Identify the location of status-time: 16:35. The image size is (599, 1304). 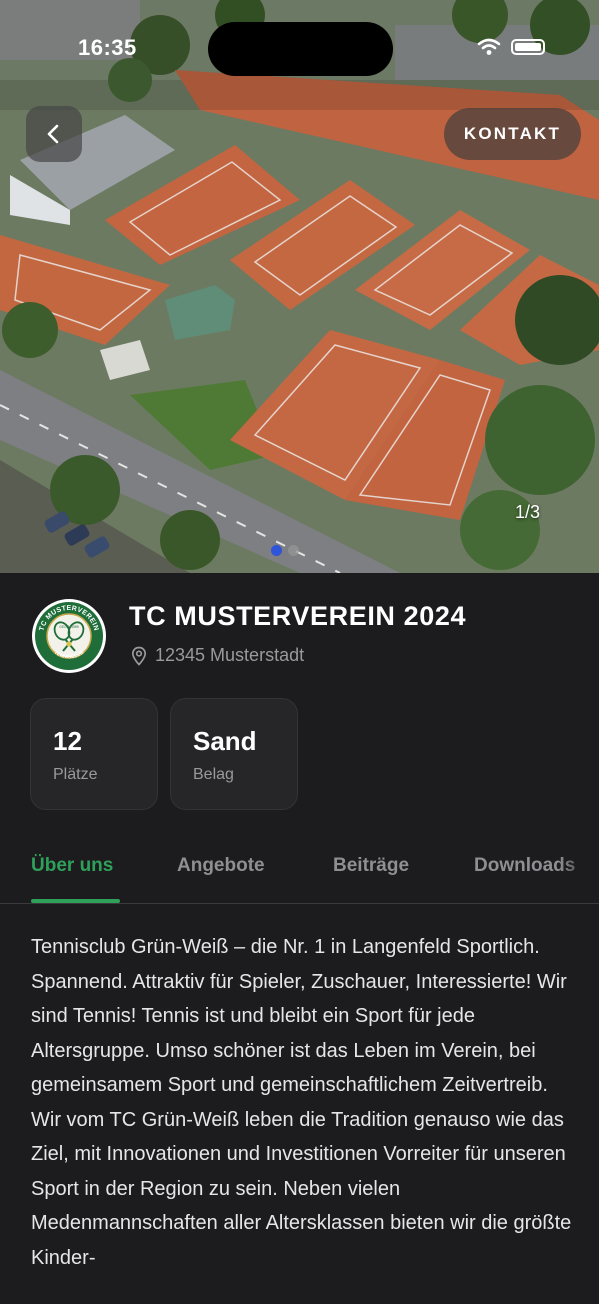
(107, 47).